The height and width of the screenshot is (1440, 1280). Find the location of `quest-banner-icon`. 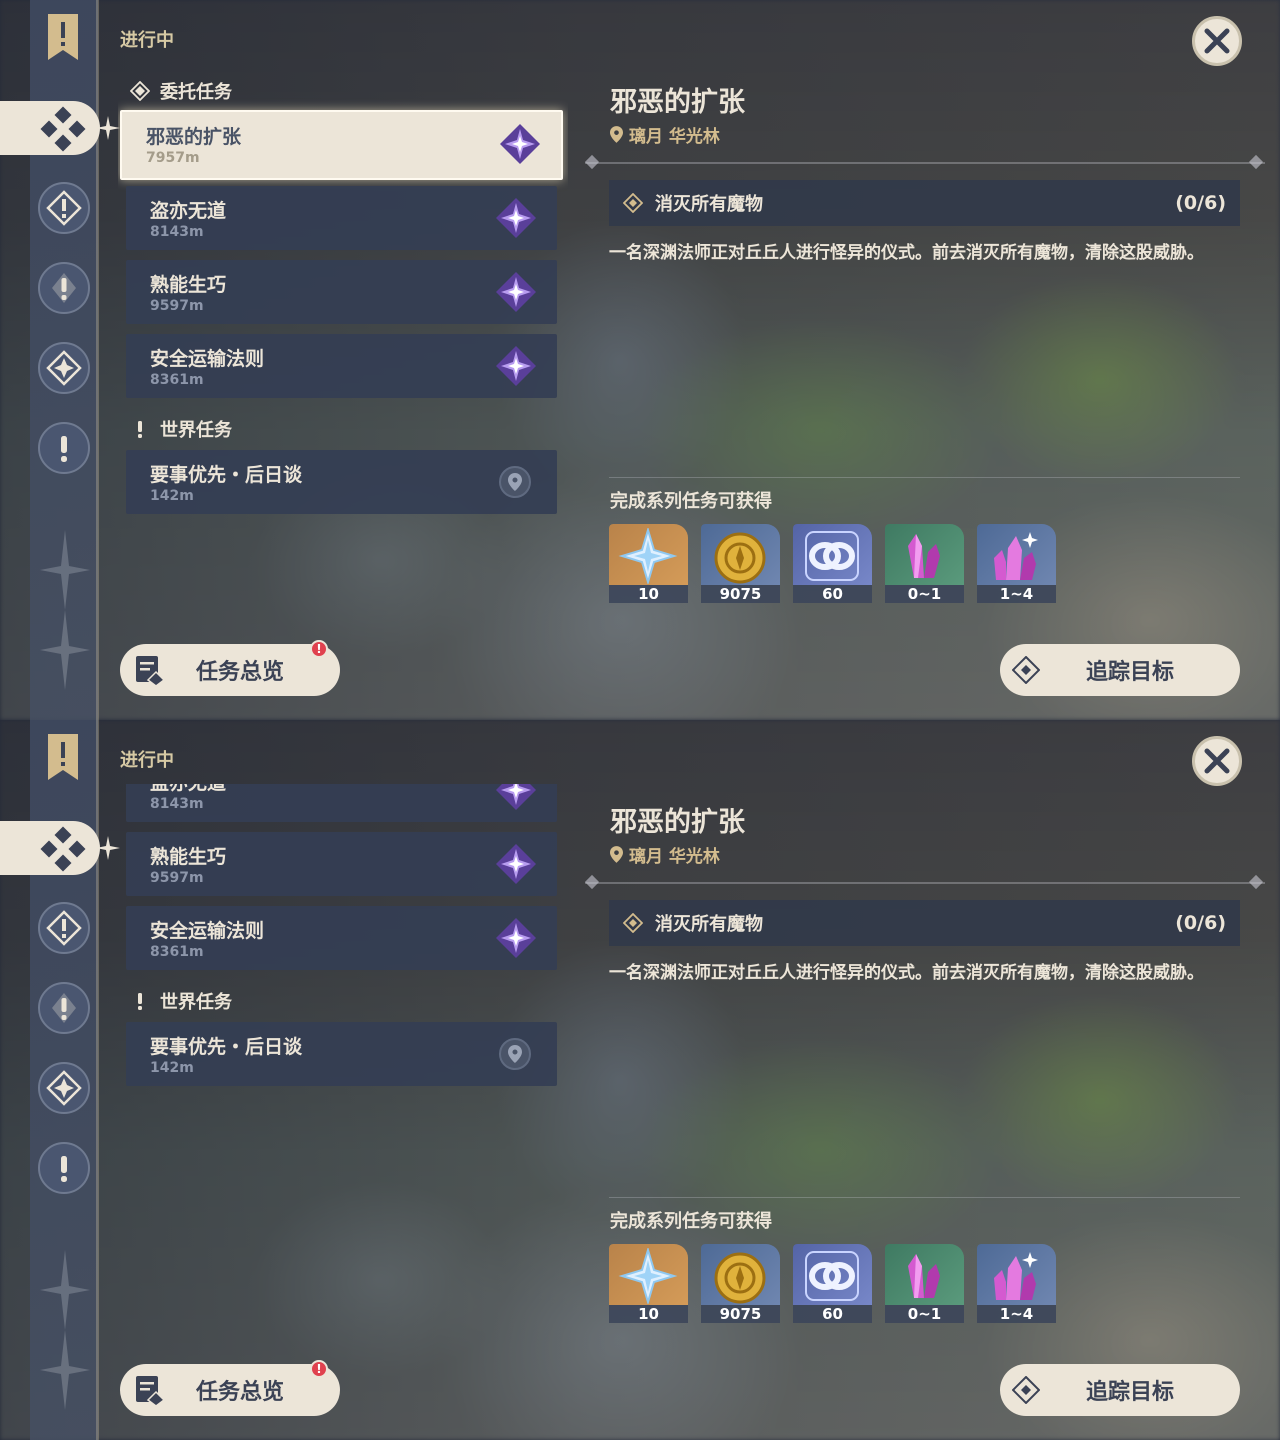

quest-banner-icon is located at coordinates (63, 37).